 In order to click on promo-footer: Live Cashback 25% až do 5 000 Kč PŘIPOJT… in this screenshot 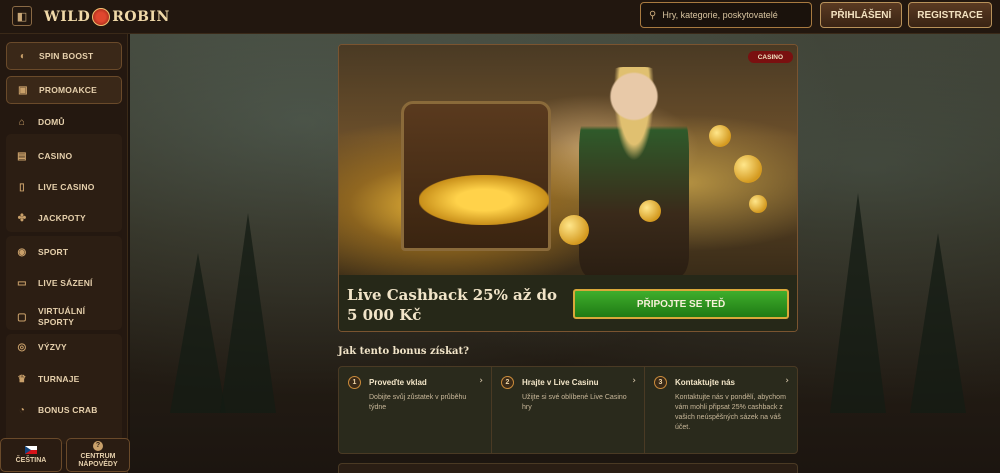, I will do `click(568, 303)`.